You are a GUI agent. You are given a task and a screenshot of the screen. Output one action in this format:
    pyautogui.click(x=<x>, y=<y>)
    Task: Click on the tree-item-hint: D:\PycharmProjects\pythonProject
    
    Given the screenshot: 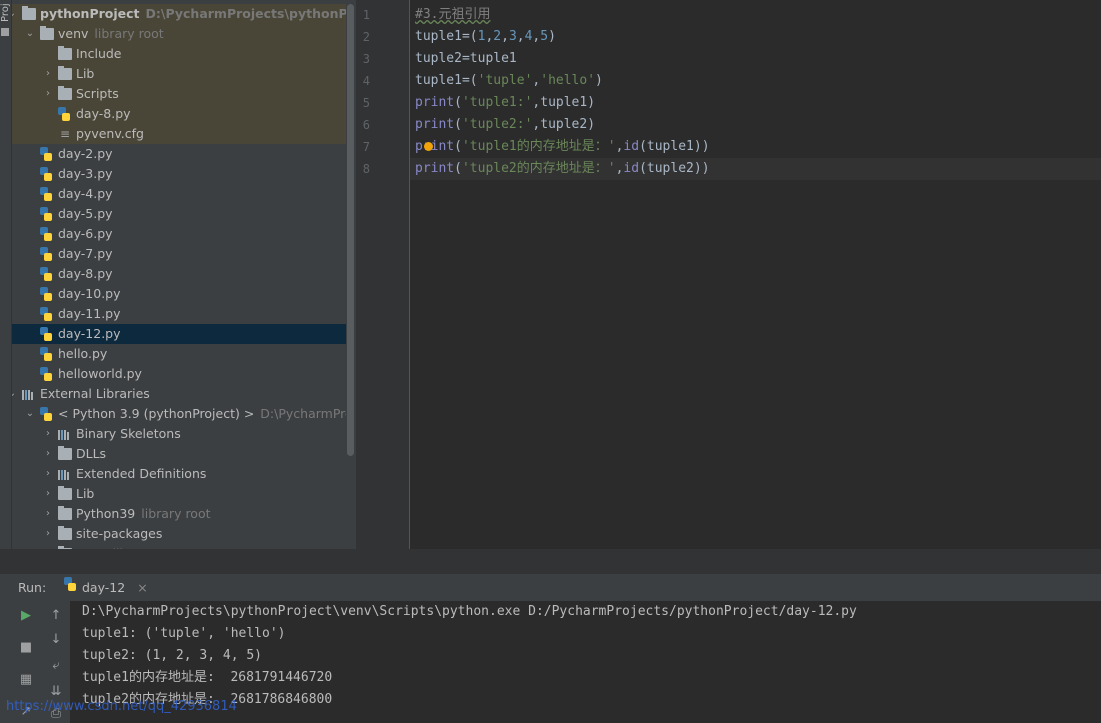 What is the action you would take?
    pyautogui.click(x=250, y=13)
    